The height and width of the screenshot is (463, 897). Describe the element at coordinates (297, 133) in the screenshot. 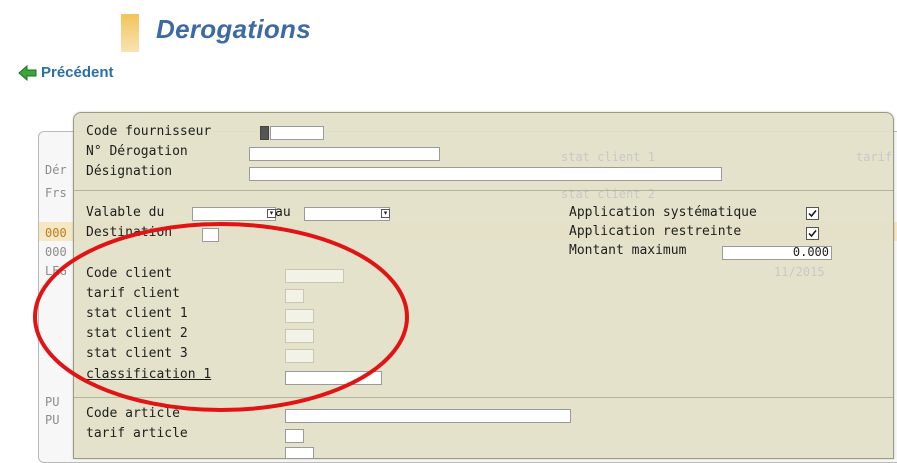

I see `code-fournisseur-input` at that location.